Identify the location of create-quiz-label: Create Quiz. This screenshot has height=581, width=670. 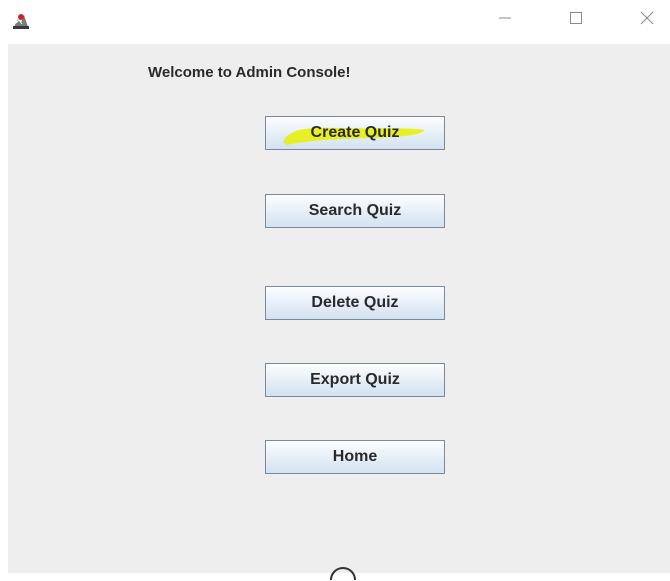
(355, 132).